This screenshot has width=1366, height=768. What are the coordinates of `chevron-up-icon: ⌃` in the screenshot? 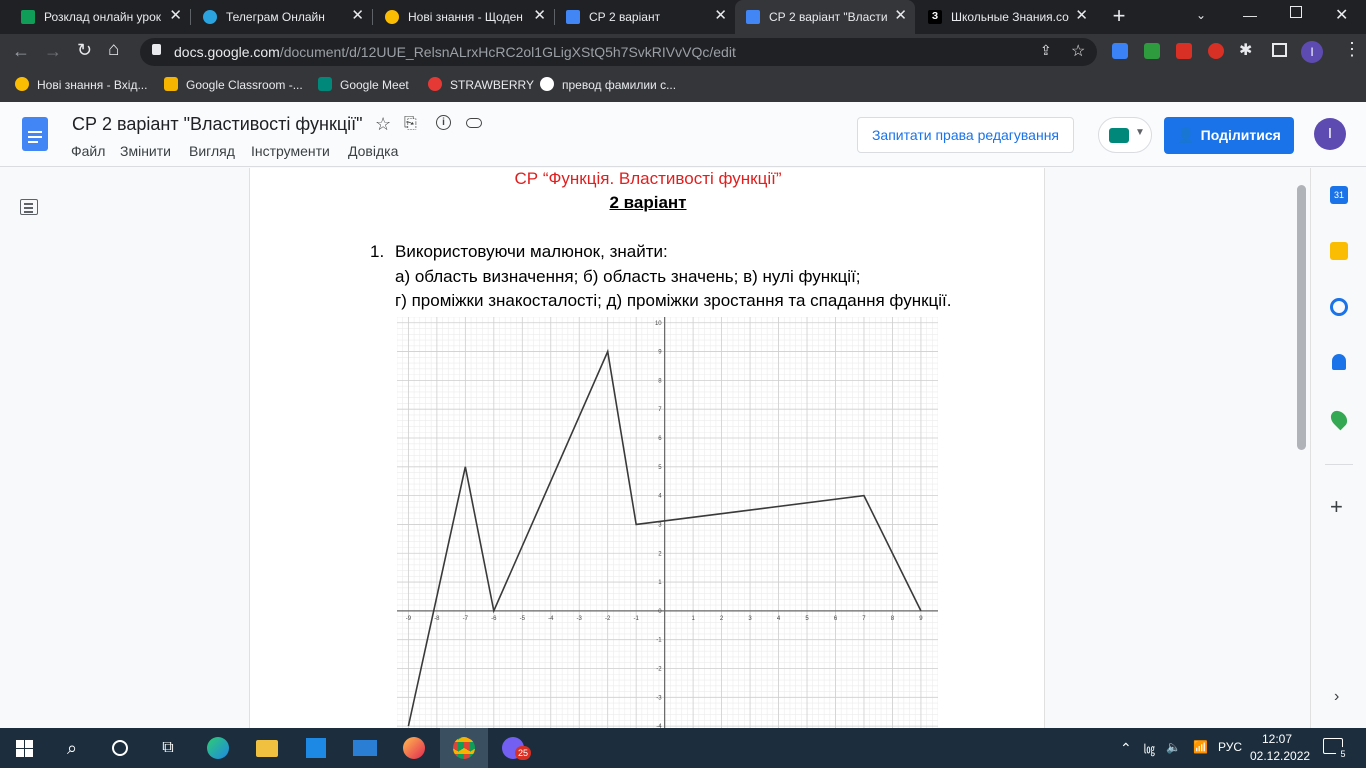 It's located at (1126, 748).